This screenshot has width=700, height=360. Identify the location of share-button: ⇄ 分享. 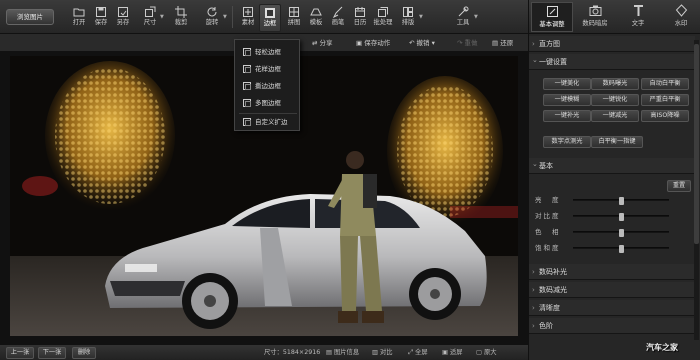
(322, 43).